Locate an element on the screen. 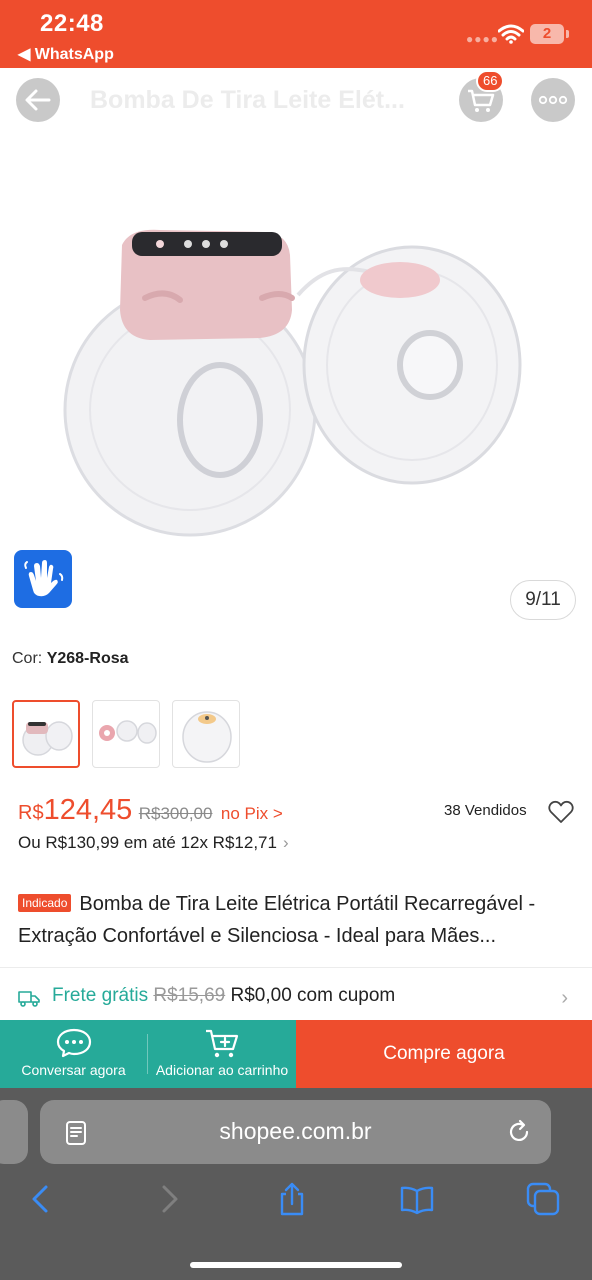  reload-icon is located at coordinates (519, 1132).